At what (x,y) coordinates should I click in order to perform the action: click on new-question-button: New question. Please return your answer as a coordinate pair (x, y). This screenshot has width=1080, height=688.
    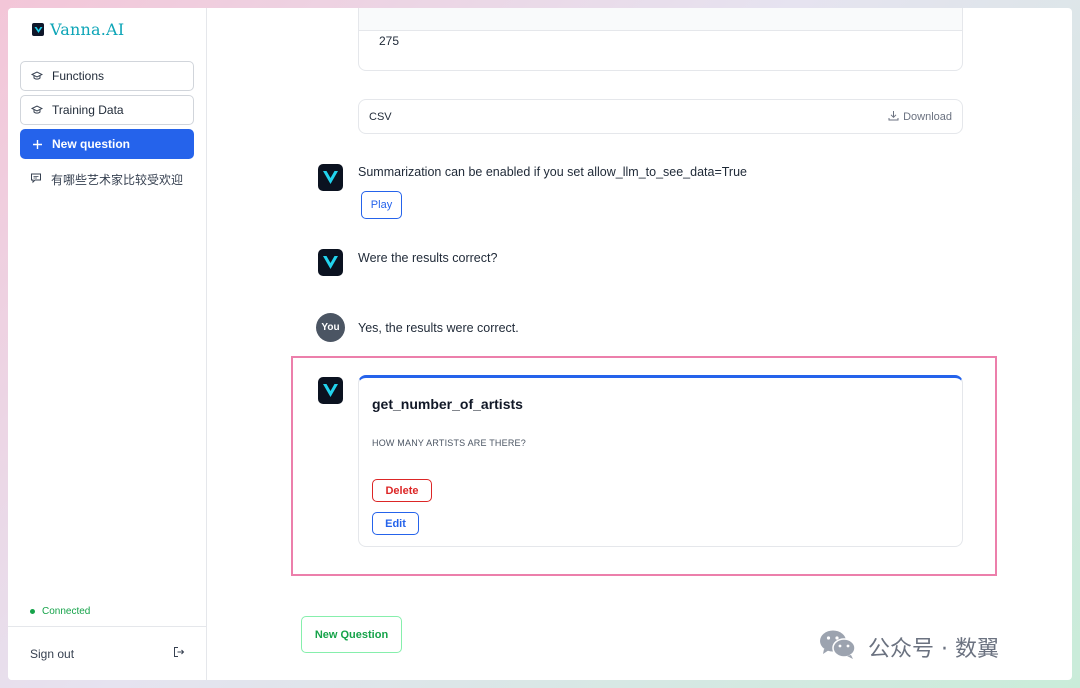
    Looking at the image, I should click on (107, 144).